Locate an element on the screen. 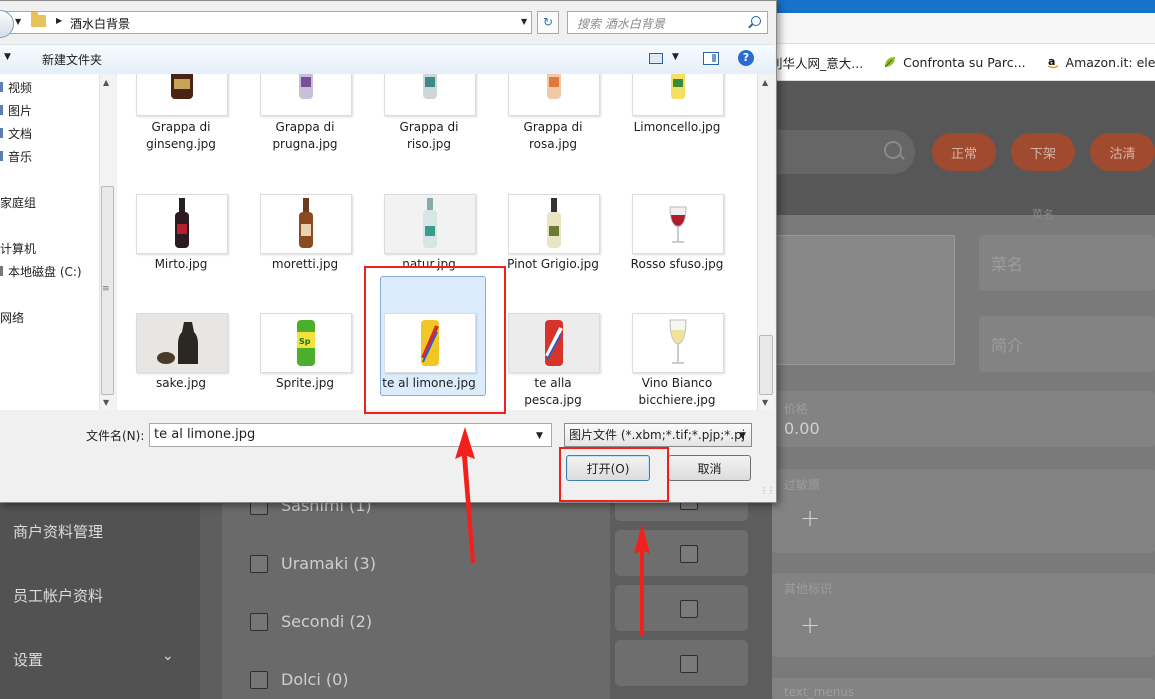 This screenshot has width=1155, height=699. amazon-icon: a is located at coordinates (1053, 62).